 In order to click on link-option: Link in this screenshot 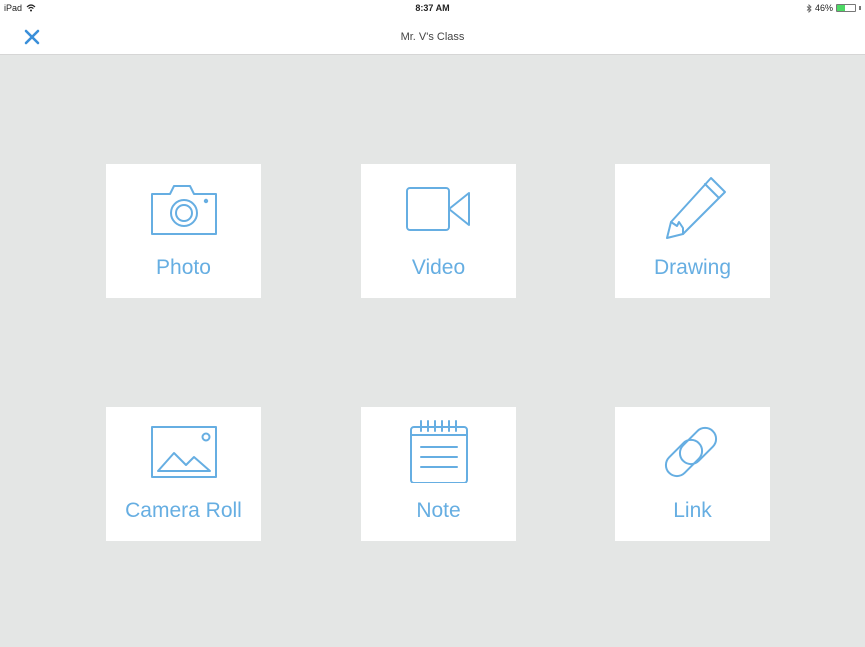, I will do `click(692, 474)`.